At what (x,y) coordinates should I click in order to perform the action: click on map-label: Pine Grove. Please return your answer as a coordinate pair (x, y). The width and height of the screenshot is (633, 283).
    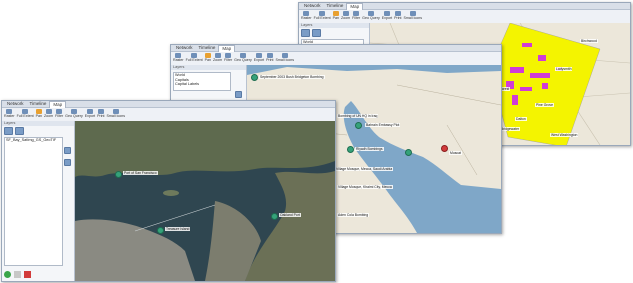
    Looking at the image, I should click on (544, 105).